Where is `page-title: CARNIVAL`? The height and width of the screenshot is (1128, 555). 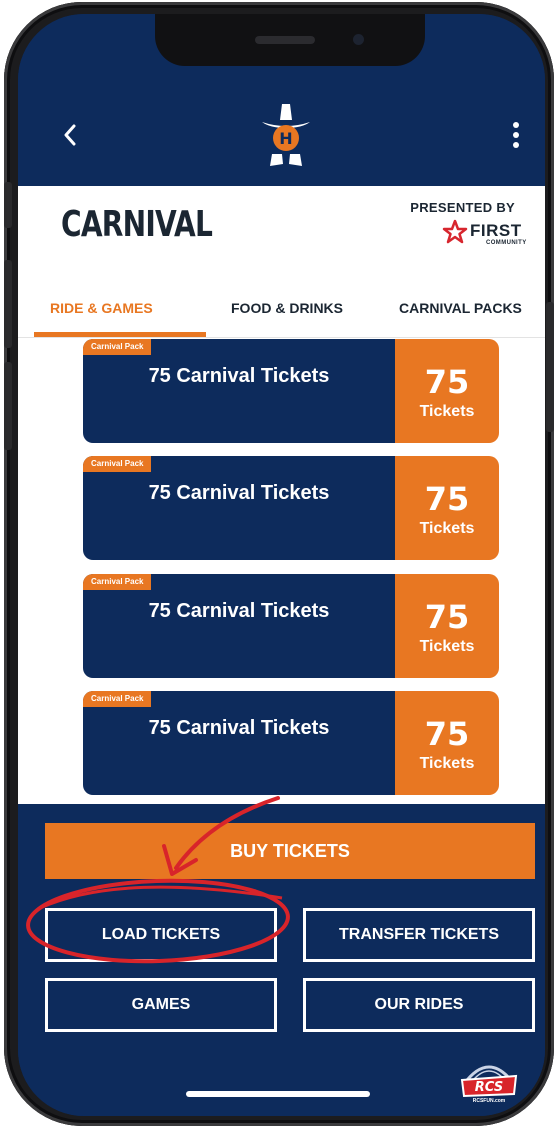 page-title: CARNIVAL is located at coordinates (137, 224).